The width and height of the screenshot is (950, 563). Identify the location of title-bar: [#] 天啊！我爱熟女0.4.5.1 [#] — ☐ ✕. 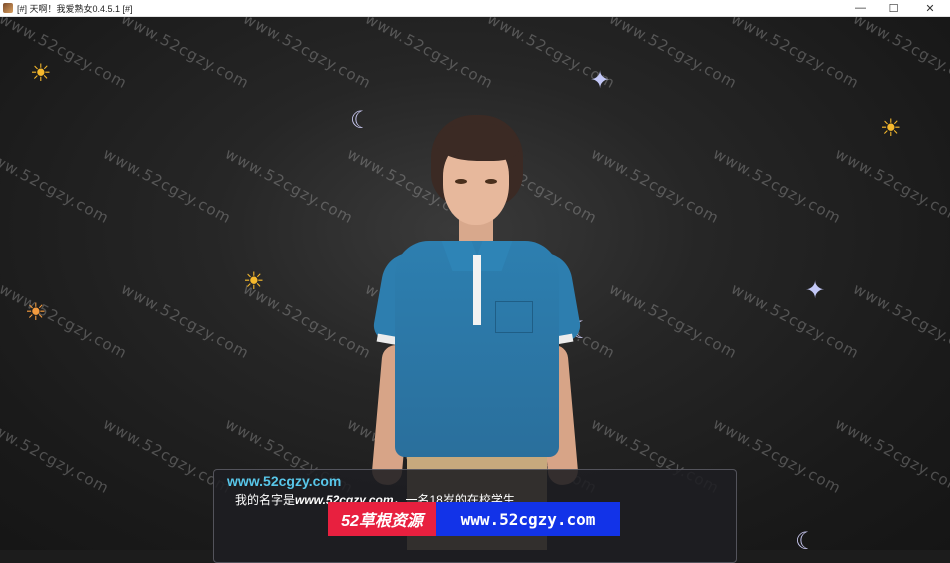
(475, 8).